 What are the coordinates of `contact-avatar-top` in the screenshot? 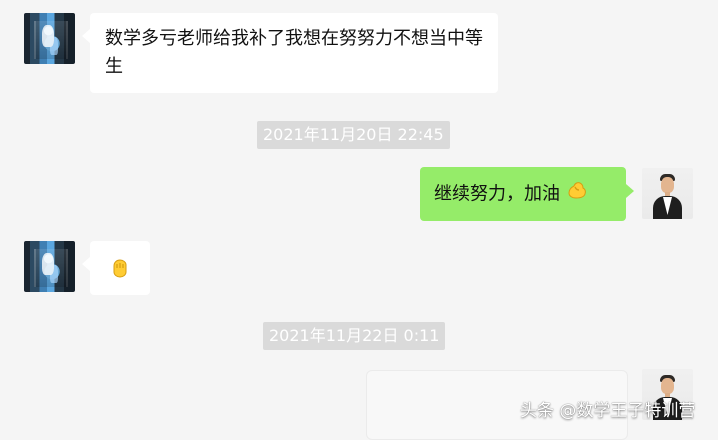 It's located at (49, 38).